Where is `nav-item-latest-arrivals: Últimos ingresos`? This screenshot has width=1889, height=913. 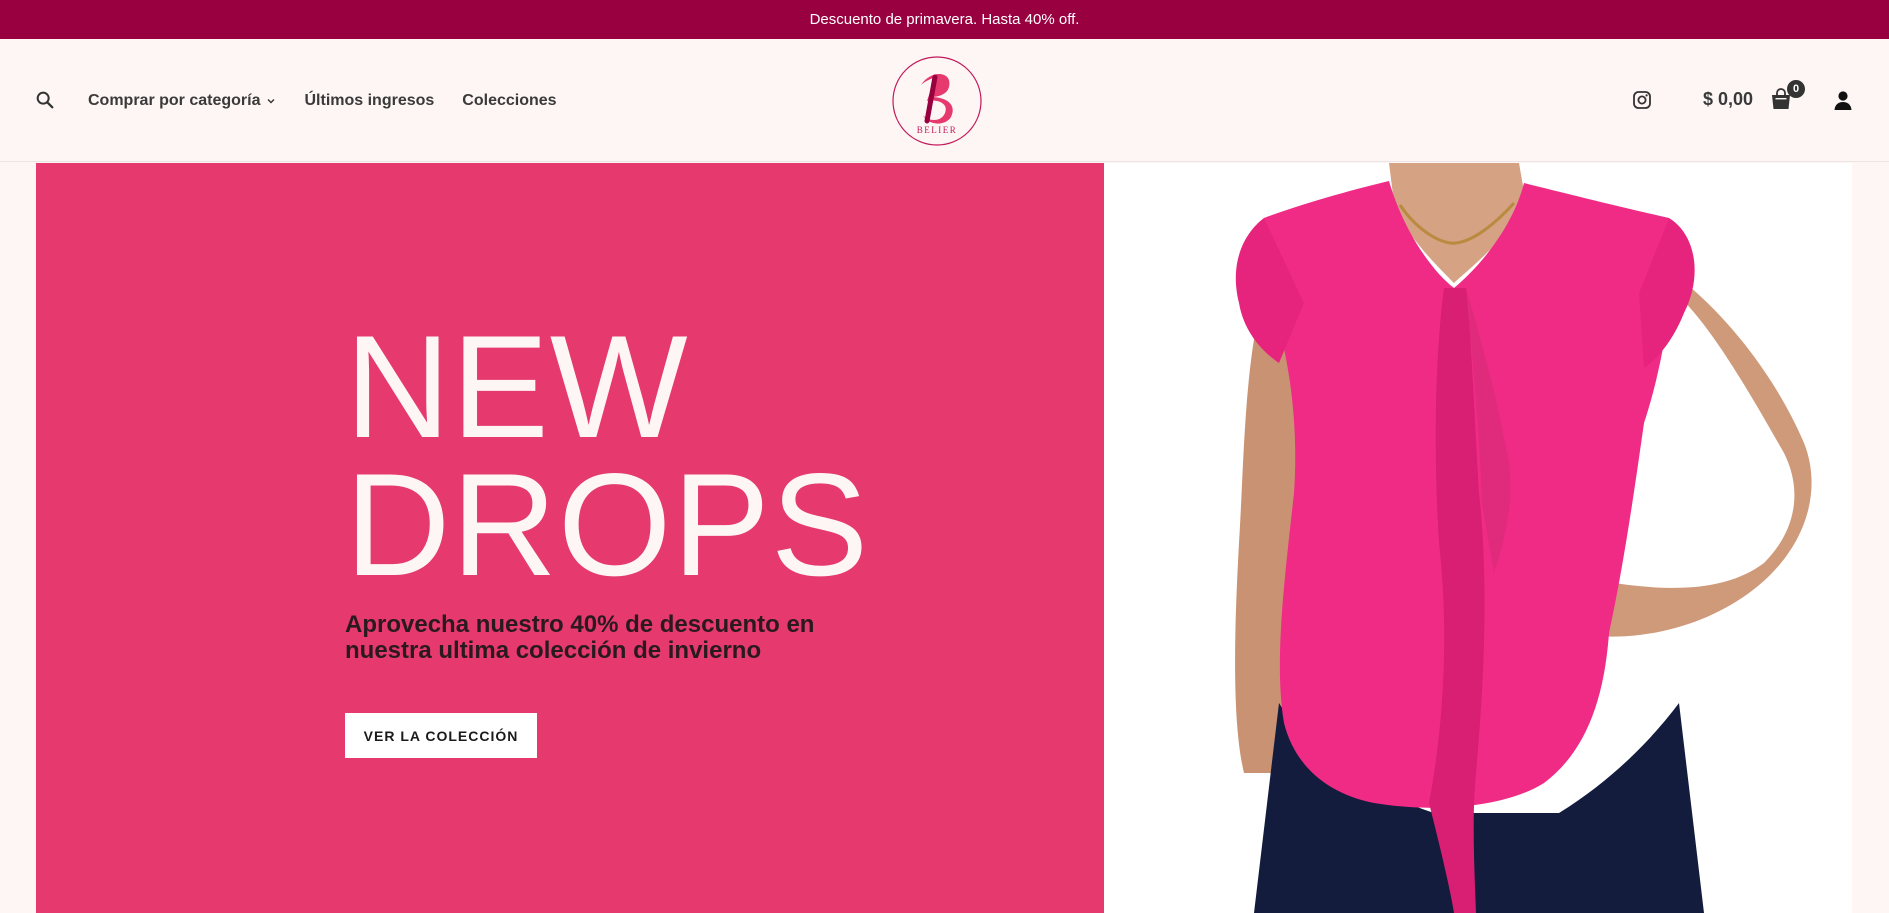
nav-item-latest-arrivals: Últimos ingresos is located at coordinates (369, 101).